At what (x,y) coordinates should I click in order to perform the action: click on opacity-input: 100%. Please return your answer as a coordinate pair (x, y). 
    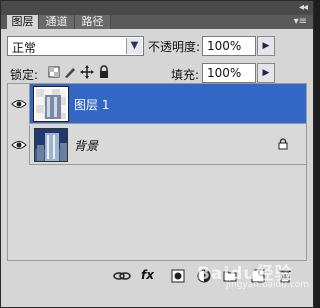
    Looking at the image, I should click on (229, 46).